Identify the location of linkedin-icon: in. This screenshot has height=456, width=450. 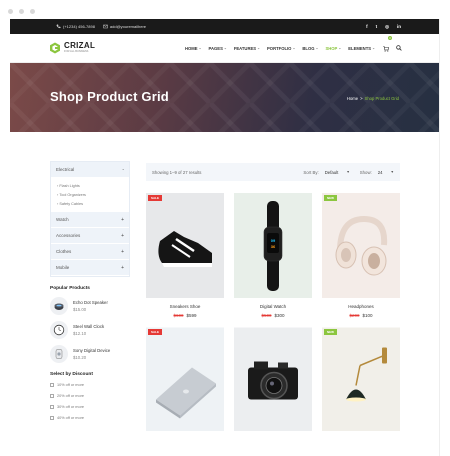
(399, 27).